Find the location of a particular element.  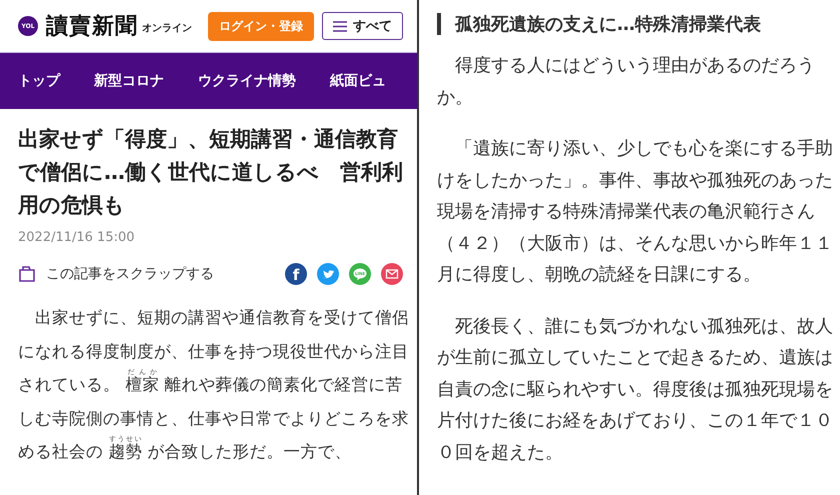

nav-item: 新型コロナ is located at coordinates (129, 81).